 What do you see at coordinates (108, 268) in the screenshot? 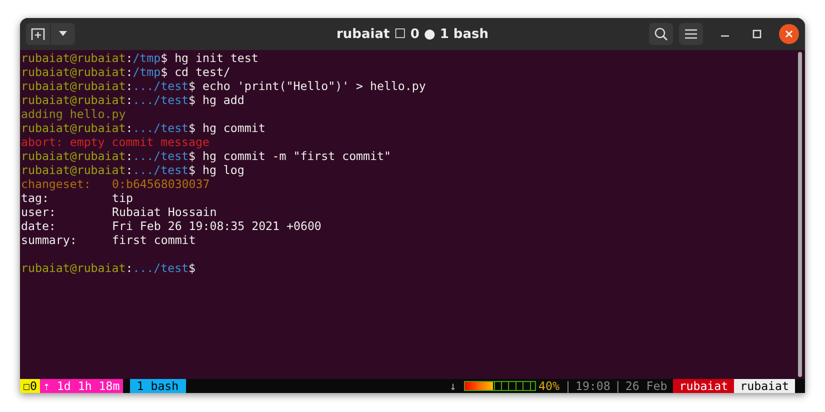
I see `prompt-text: rubaiat@rubaiat:.../test$` at bounding box center [108, 268].